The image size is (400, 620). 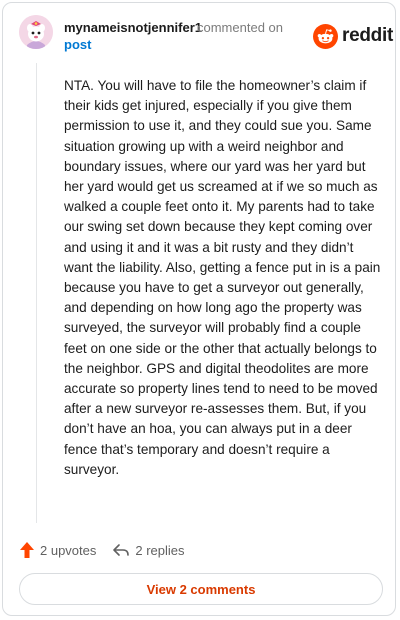 I want to click on upvote-count: 2 upvotes, so click(x=68, y=550).